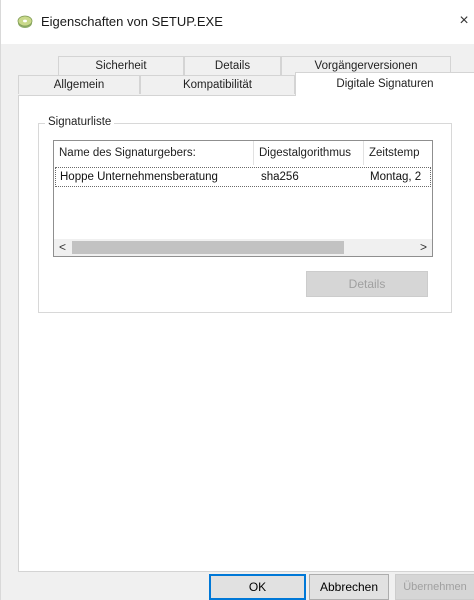 This screenshot has height=600, width=474. Describe the element at coordinates (434, 587) in the screenshot. I see `apply-button: Übernehmen` at that location.